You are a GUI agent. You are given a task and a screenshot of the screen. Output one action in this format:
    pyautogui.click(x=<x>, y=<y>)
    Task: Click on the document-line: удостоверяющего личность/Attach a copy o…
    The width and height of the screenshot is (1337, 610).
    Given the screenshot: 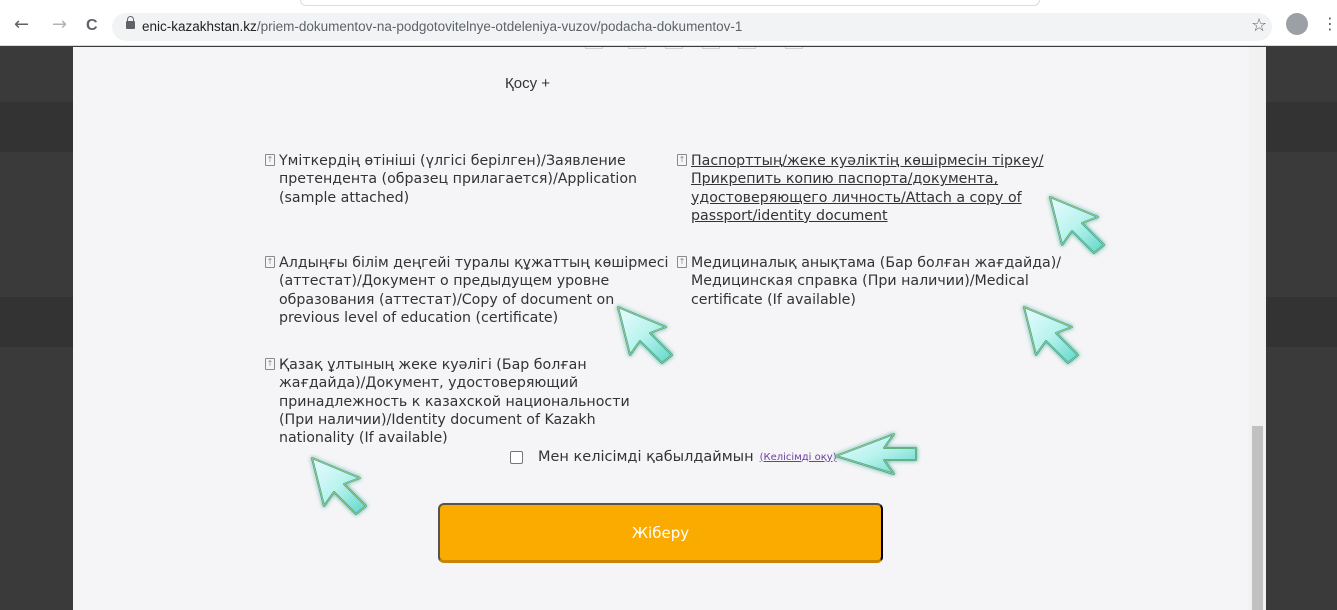 What is the action you would take?
    pyautogui.click(x=867, y=198)
    